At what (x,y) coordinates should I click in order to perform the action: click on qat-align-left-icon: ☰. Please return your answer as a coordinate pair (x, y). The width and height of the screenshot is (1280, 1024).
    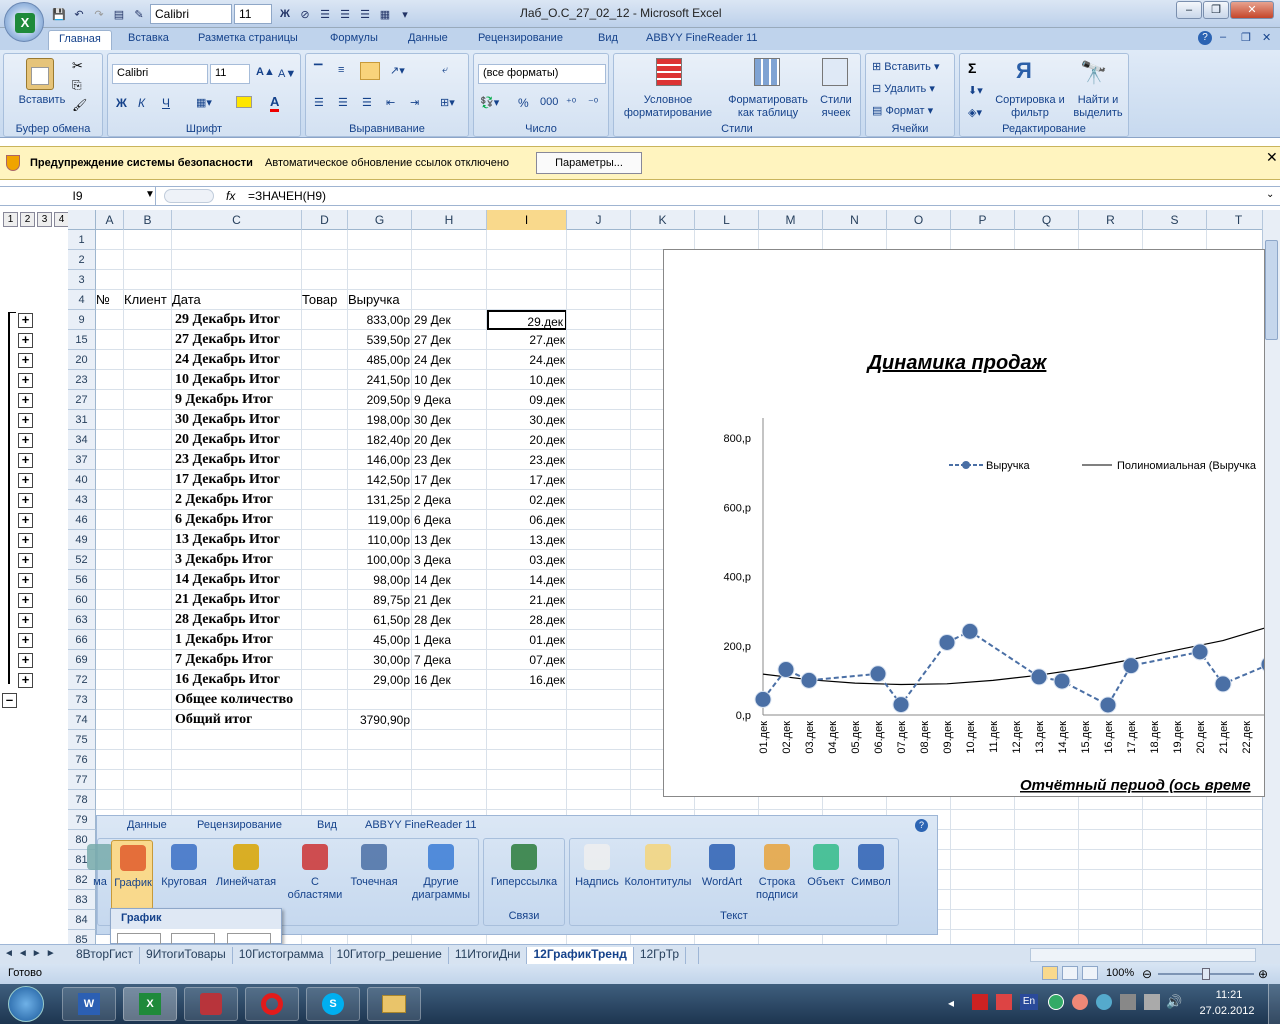
    Looking at the image, I should click on (325, 14).